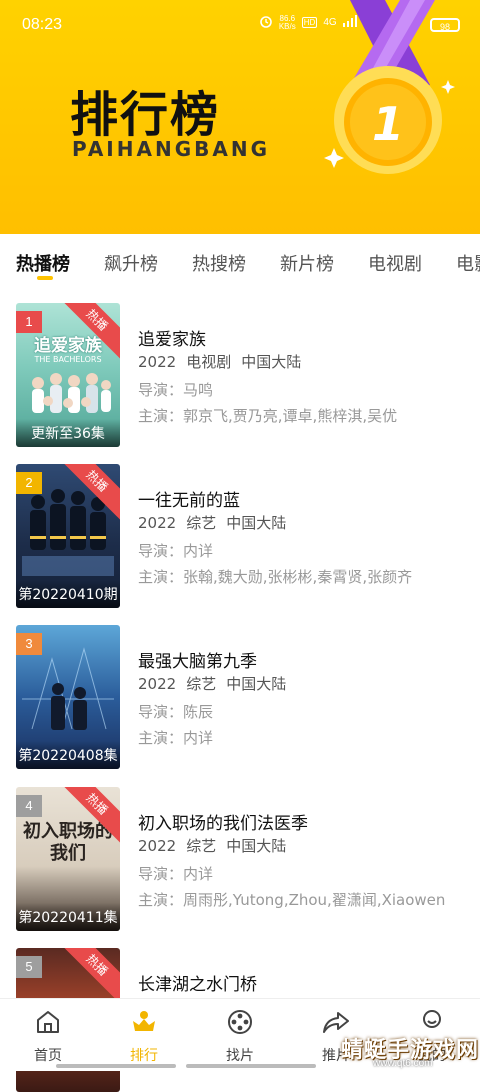  Describe the element at coordinates (388, 124) in the screenshot. I see `medal-number: 1` at that location.